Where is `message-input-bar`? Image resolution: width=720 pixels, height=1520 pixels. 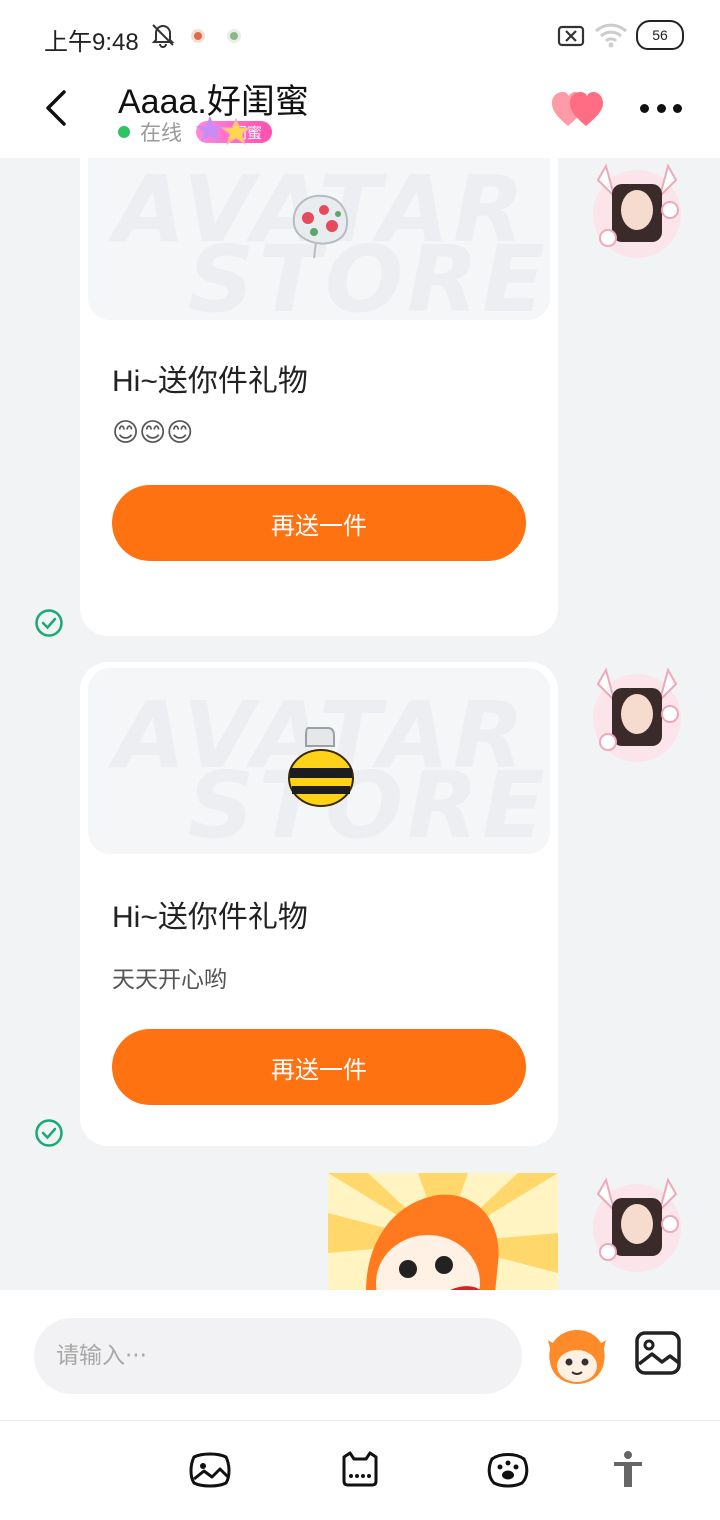 message-input-bar is located at coordinates (360, 1355).